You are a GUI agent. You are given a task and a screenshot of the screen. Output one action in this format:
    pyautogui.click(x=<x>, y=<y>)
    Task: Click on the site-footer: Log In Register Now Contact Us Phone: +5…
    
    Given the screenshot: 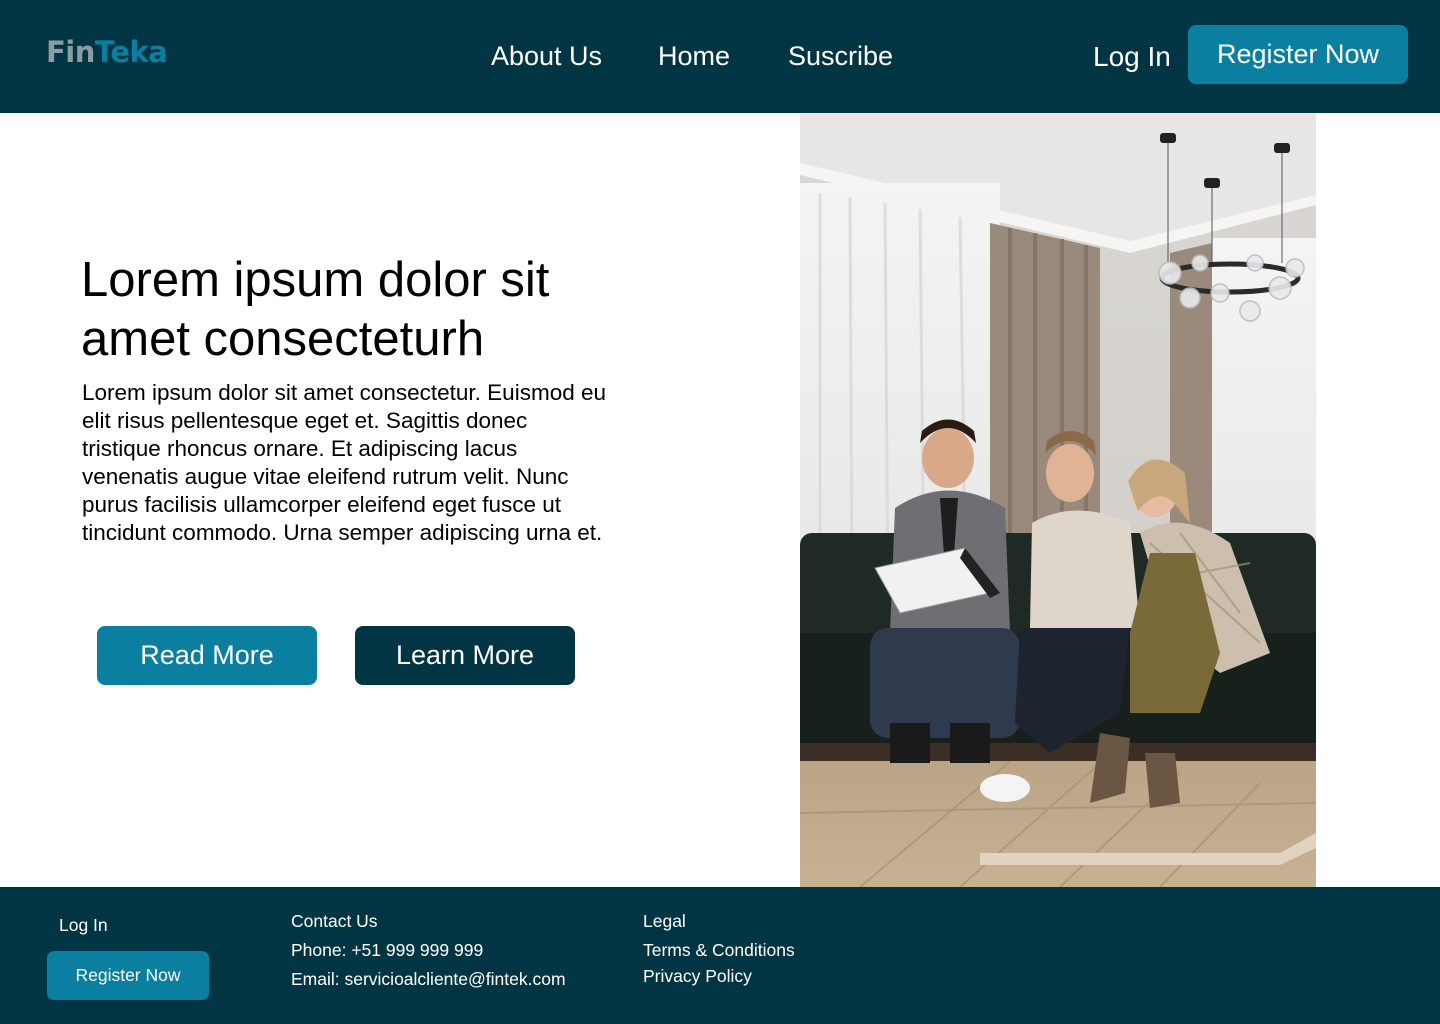 What is the action you would take?
    pyautogui.click(x=720, y=955)
    